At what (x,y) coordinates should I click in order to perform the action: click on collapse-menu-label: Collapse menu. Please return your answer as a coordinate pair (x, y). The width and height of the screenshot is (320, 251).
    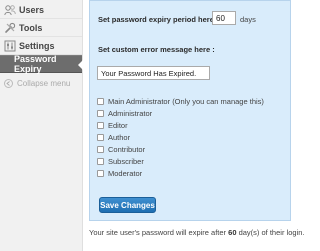
    Looking at the image, I should click on (44, 83).